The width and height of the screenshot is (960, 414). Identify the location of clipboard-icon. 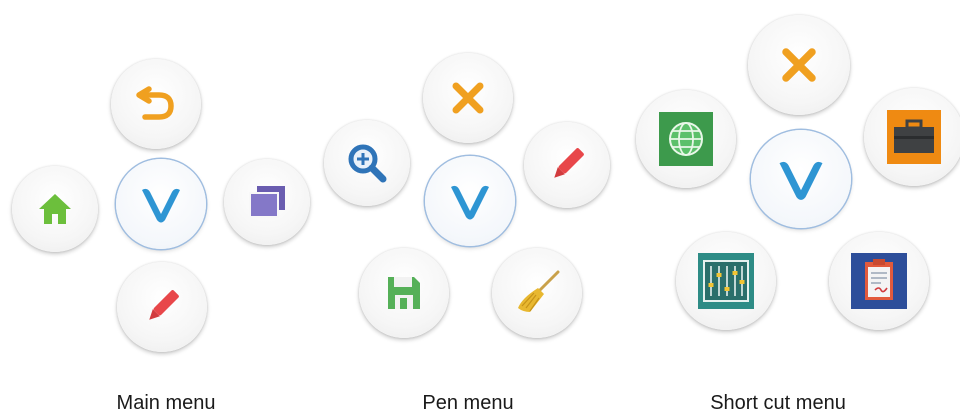
(879, 281).